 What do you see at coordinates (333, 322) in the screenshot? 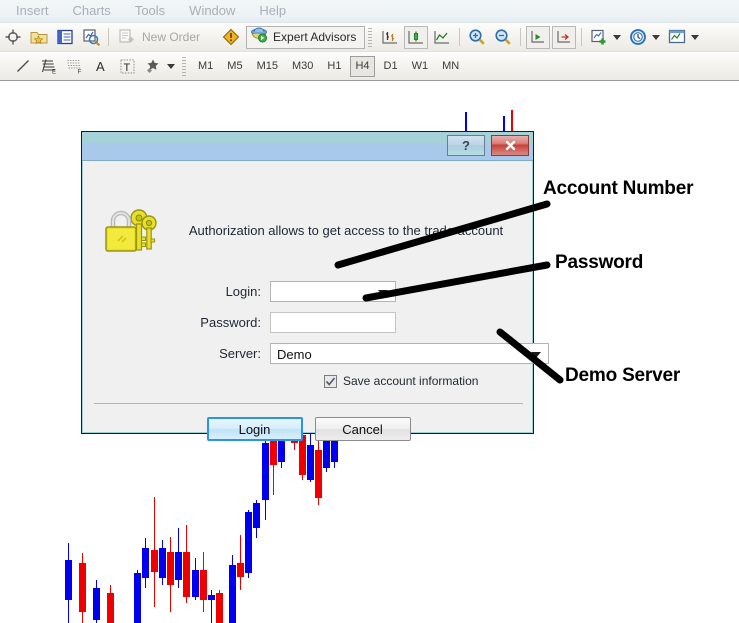
I see `password-input` at bounding box center [333, 322].